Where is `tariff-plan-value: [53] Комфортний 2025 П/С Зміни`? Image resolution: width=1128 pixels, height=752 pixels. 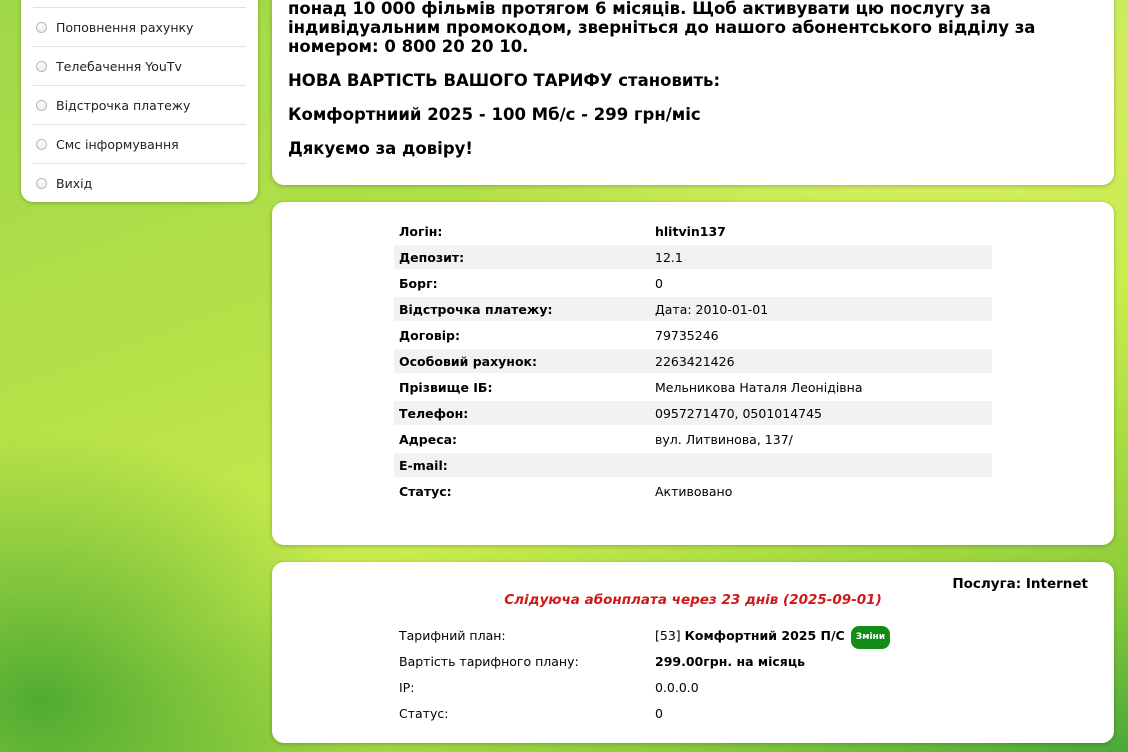 tariff-plan-value: [53] Комфортний 2025 П/С Зміни is located at coordinates (773, 637).